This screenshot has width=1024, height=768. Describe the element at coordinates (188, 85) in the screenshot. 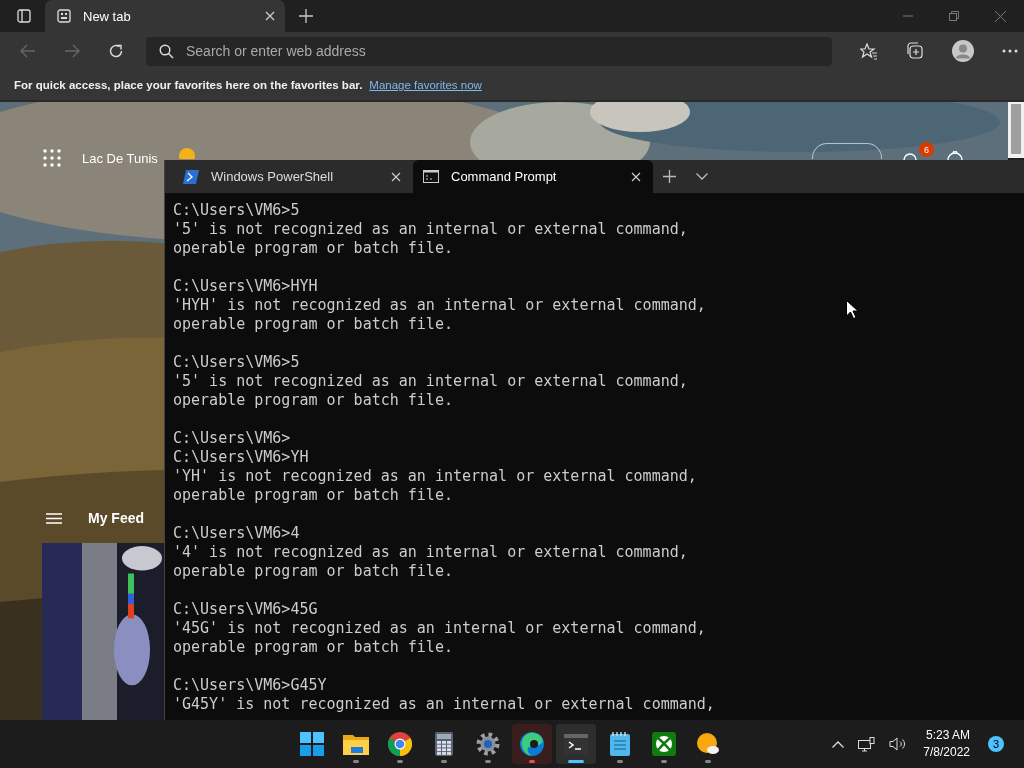

I see `favorites-bar-message: For quick access, place your favorites here on the favorites bar.` at that location.